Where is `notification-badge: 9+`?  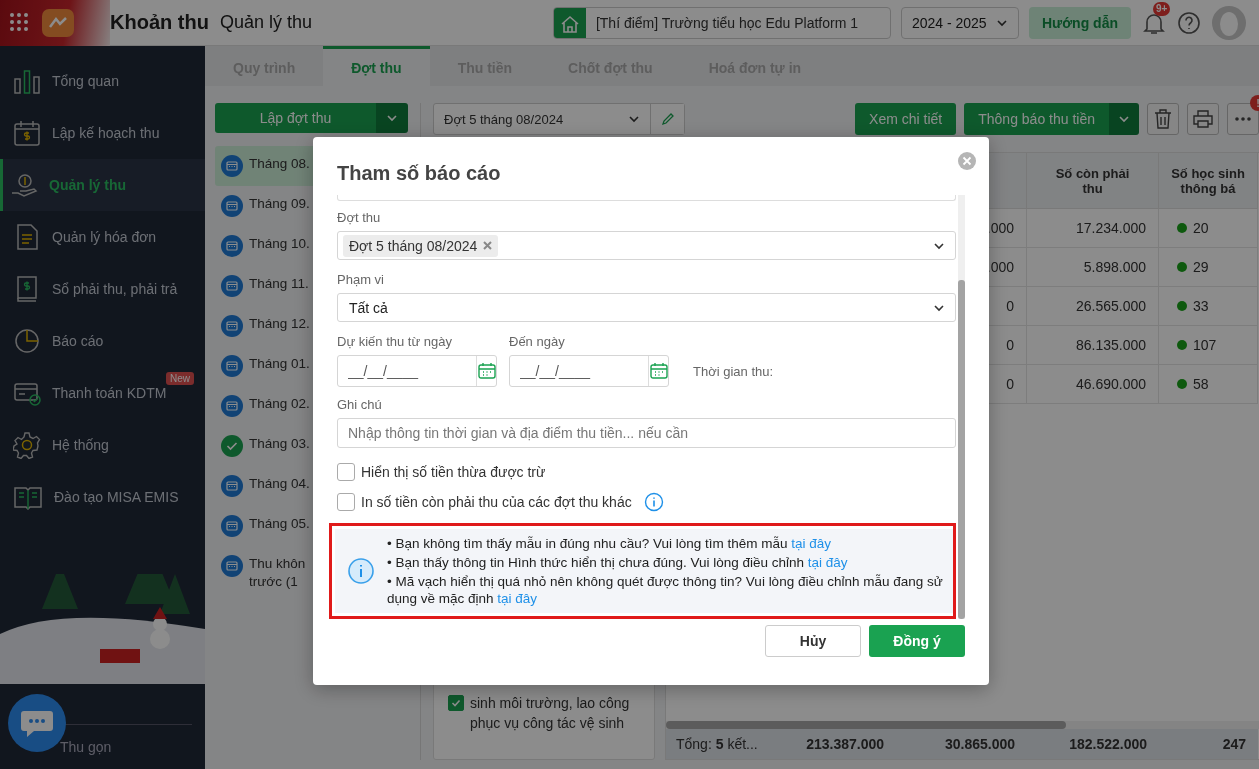 notification-badge: 9+ is located at coordinates (1162, 8).